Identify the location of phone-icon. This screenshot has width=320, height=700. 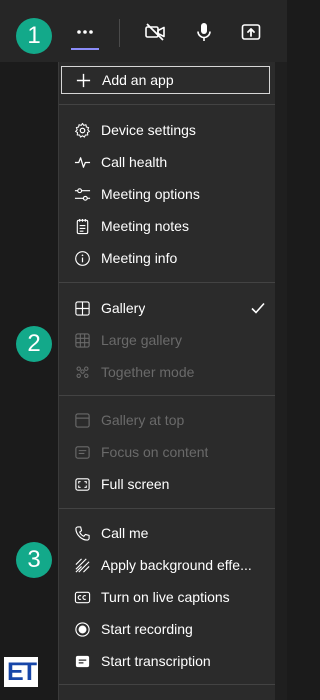
(82, 533).